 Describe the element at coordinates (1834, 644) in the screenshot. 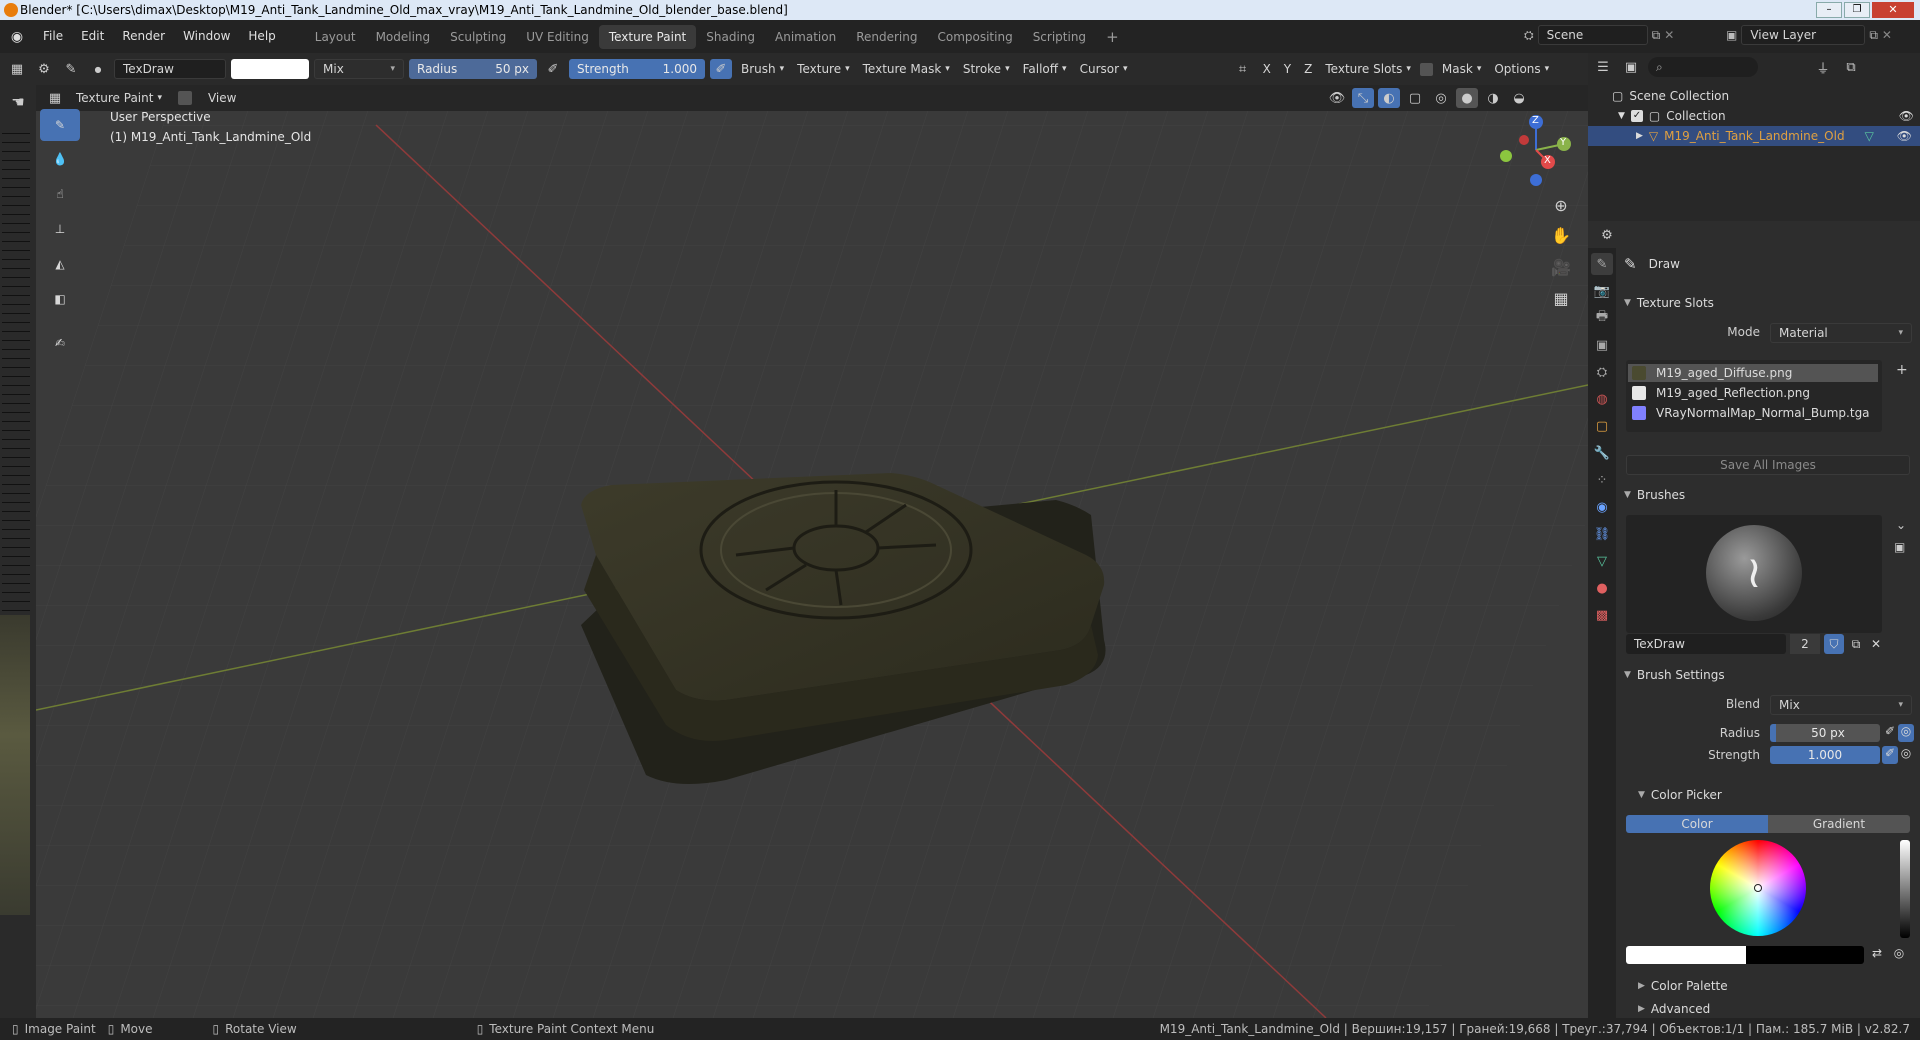

I see `fake-user-icon: ⛉` at that location.